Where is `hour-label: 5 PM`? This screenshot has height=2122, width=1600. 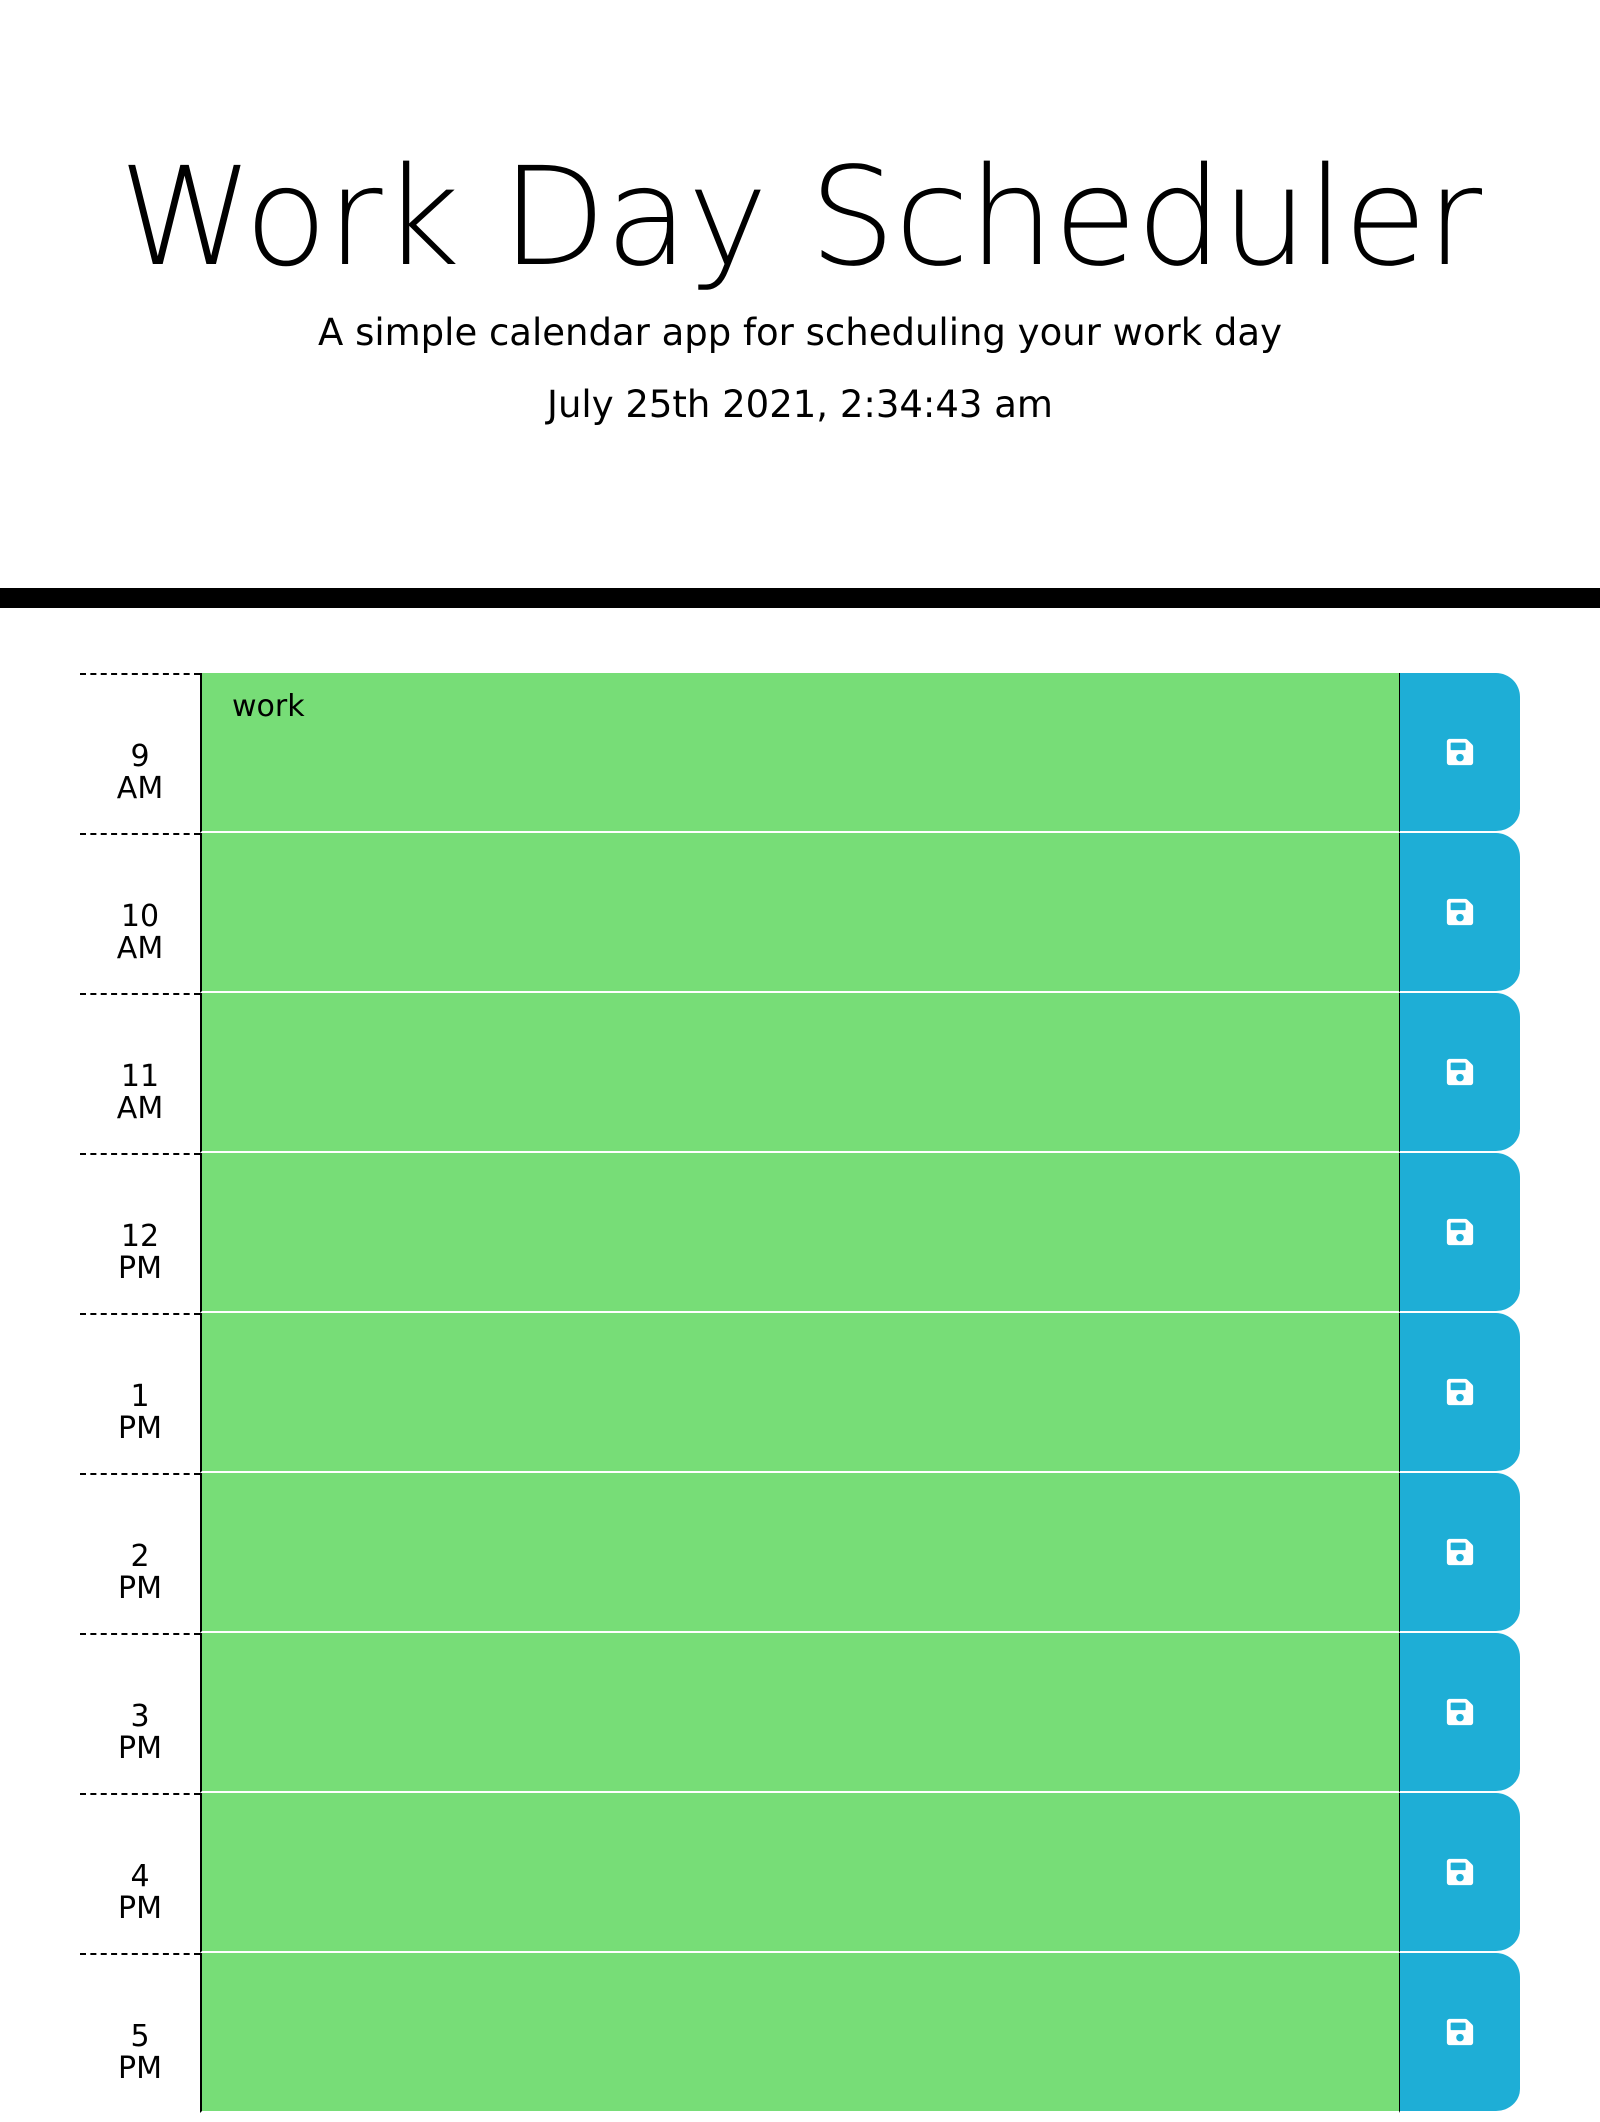 hour-label: 5 PM is located at coordinates (140, 2033).